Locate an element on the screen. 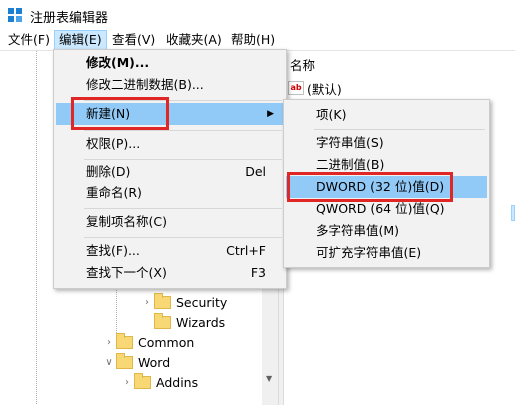  value-name: (默认) is located at coordinates (324, 89).